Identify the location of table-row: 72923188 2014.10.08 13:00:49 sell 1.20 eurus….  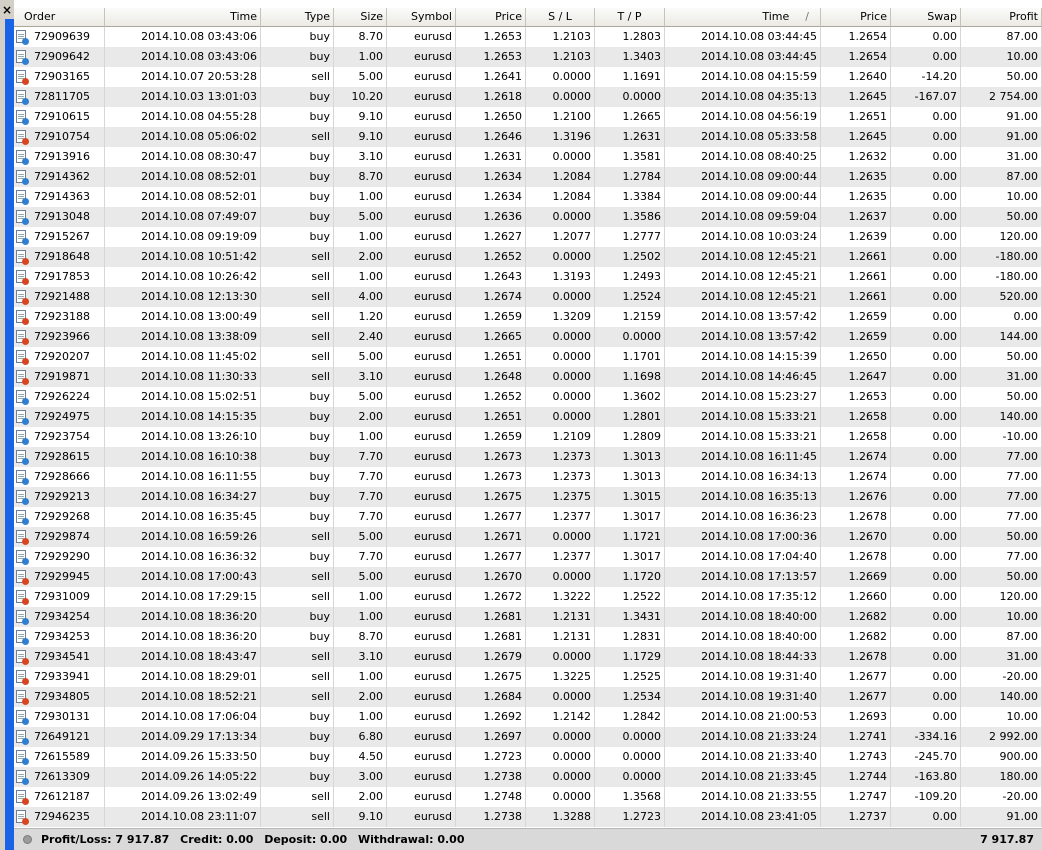
(528, 317).